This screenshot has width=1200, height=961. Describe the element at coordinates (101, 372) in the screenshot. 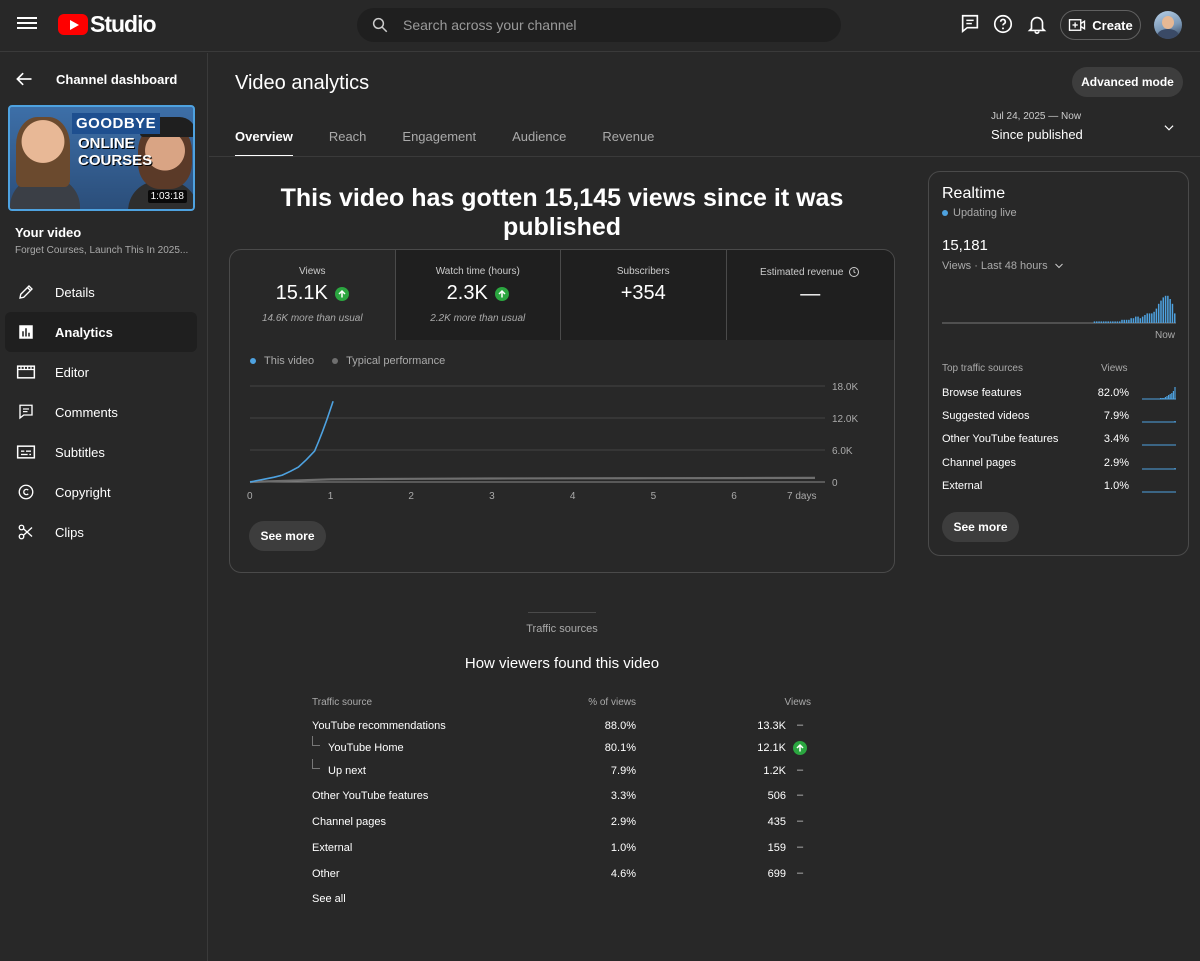

I see `sidebar-item-editor: Editor` at that location.